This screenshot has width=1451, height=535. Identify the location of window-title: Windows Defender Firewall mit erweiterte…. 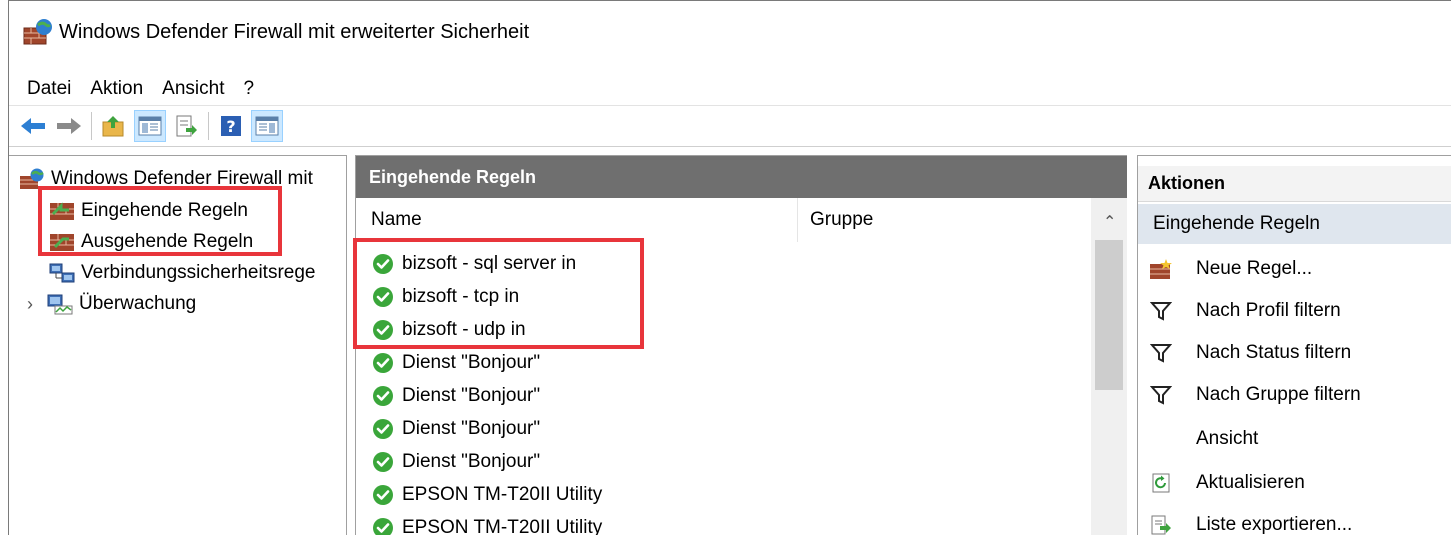
(294, 31).